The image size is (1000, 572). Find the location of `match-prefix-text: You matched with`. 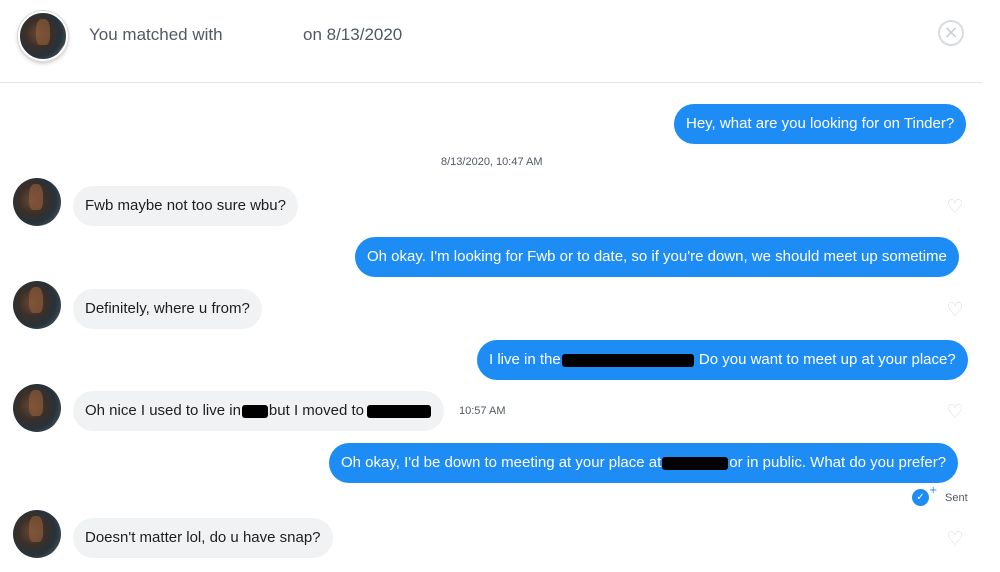

match-prefix-text: You matched with is located at coordinates (156, 34).